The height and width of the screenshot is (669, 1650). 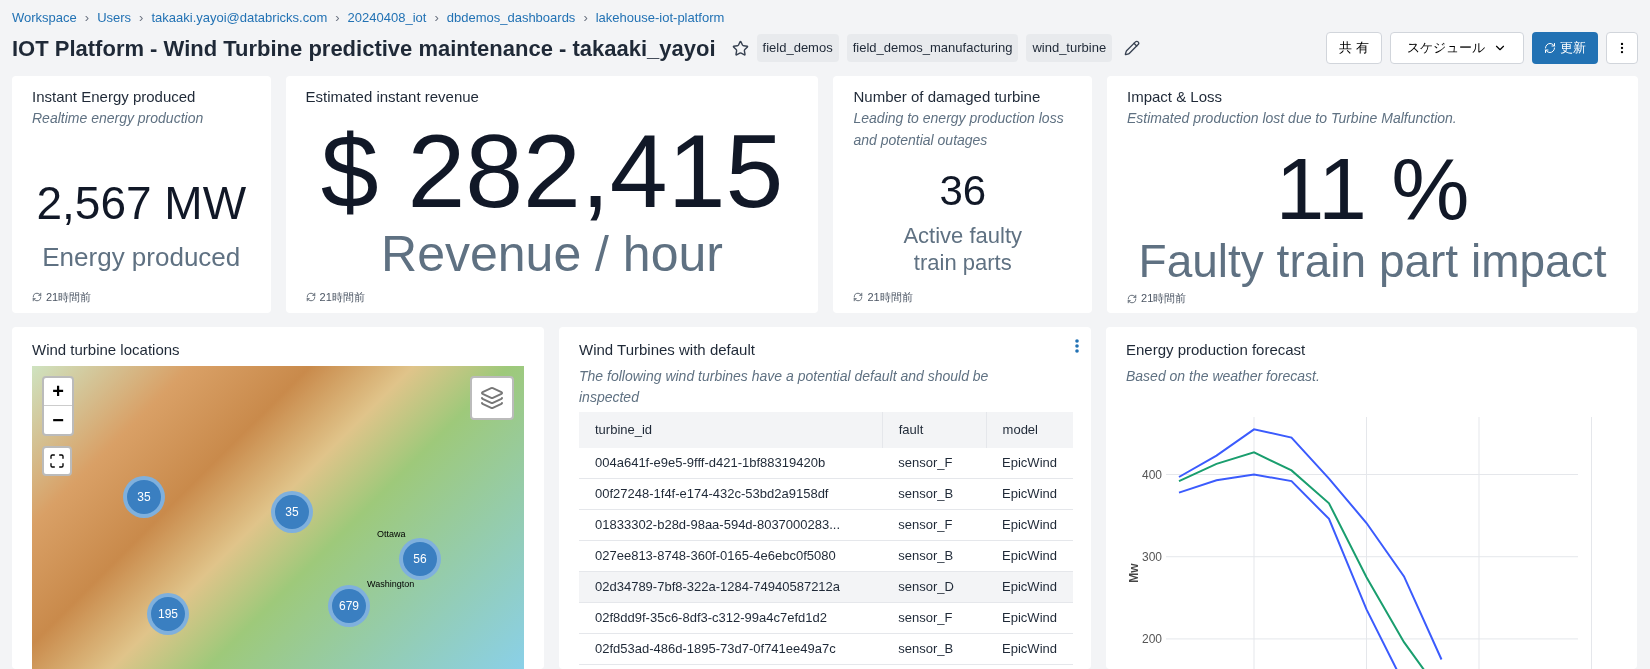 I want to click on card-title: Number of damaged turbine, so click(x=947, y=97).